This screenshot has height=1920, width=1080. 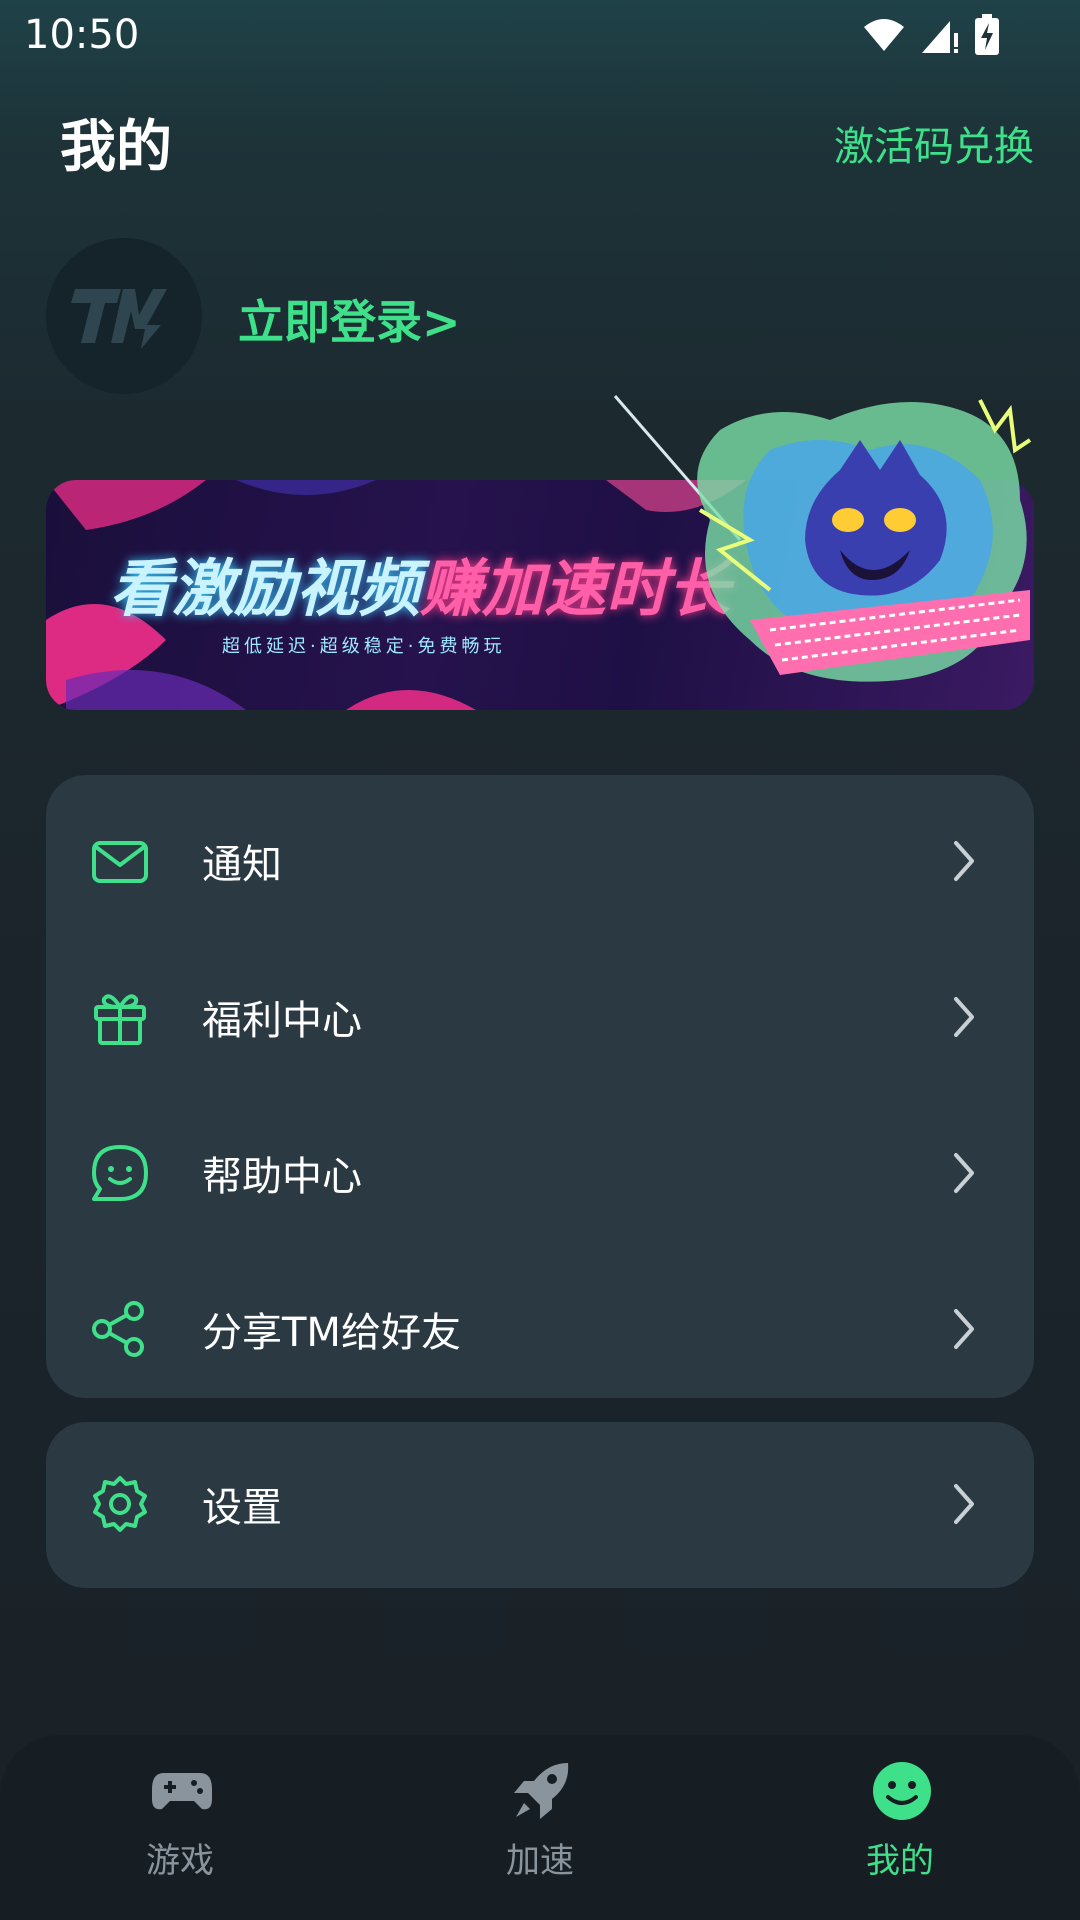 What do you see at coordinates (540, 36) in the screenshot?
I see `status-bar: 10:50` at bounding box center [540, 36].